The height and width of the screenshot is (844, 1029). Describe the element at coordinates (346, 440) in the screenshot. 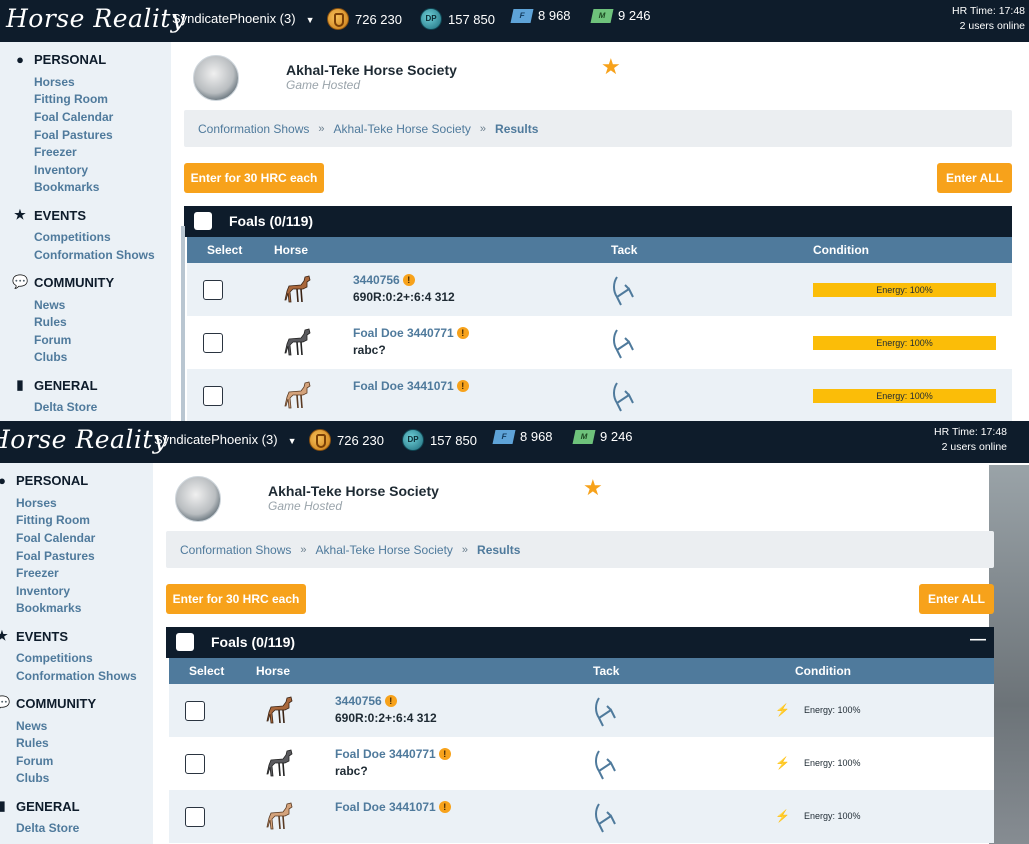

I see `currency-gold: 726 230` at that location.